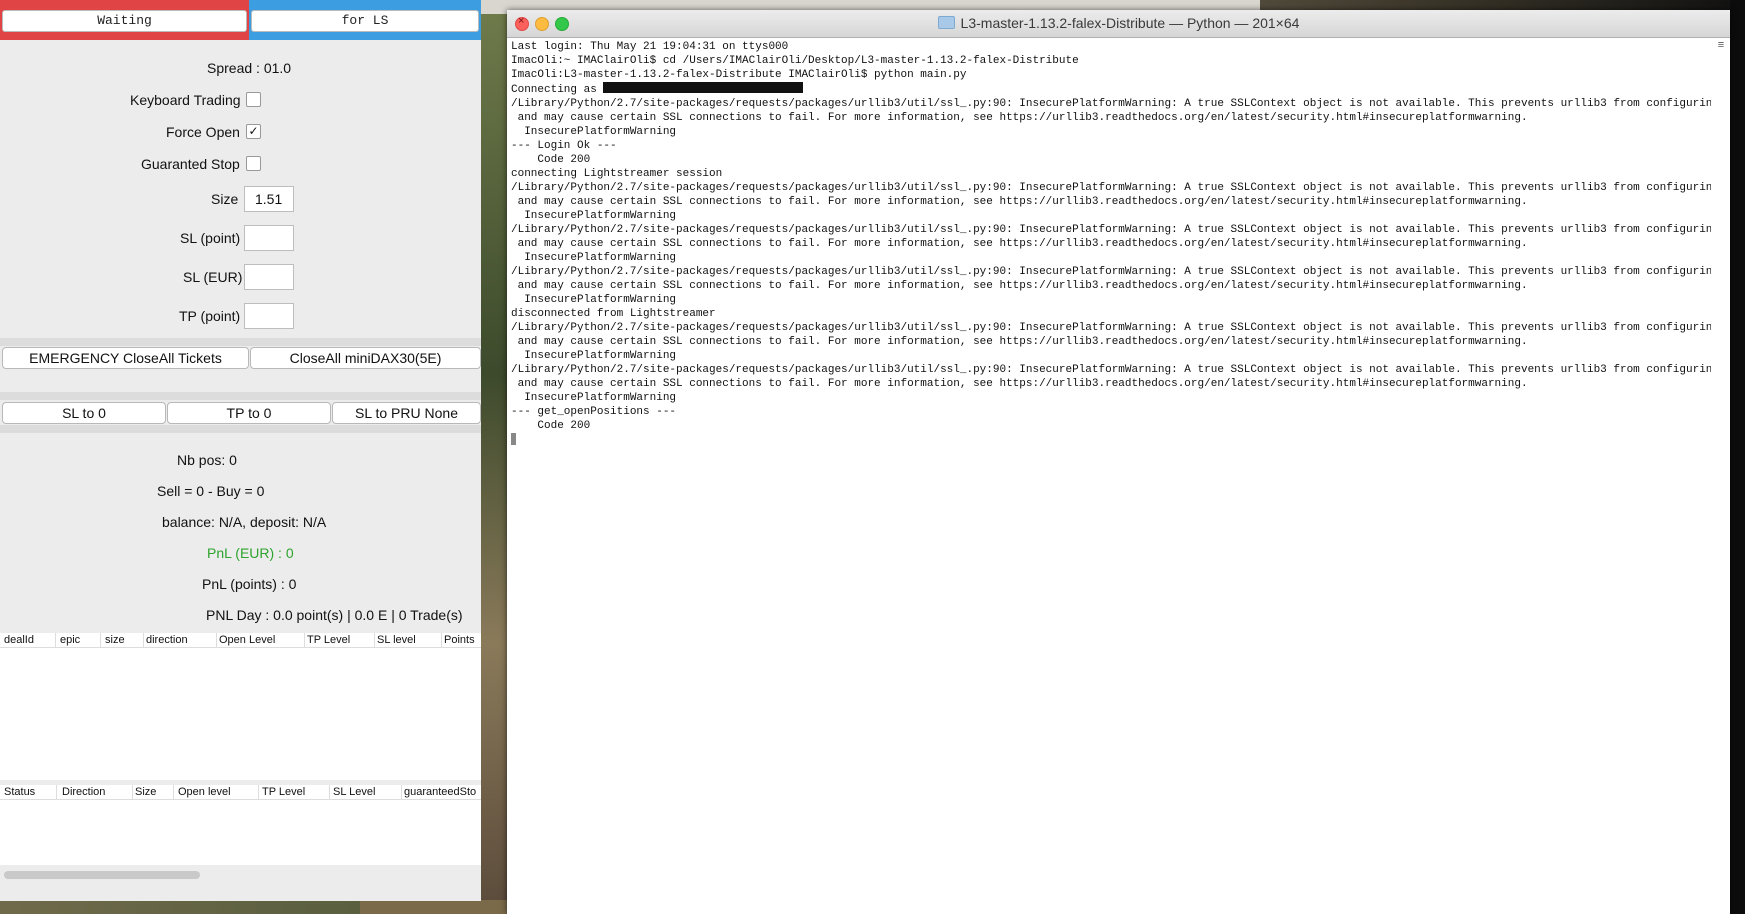 This screenshot has width=1745, height=914. What do you see at coordinates (407, 640) in the screenshot?
I see `column-header: SL level` at bounding box center [407, 640].